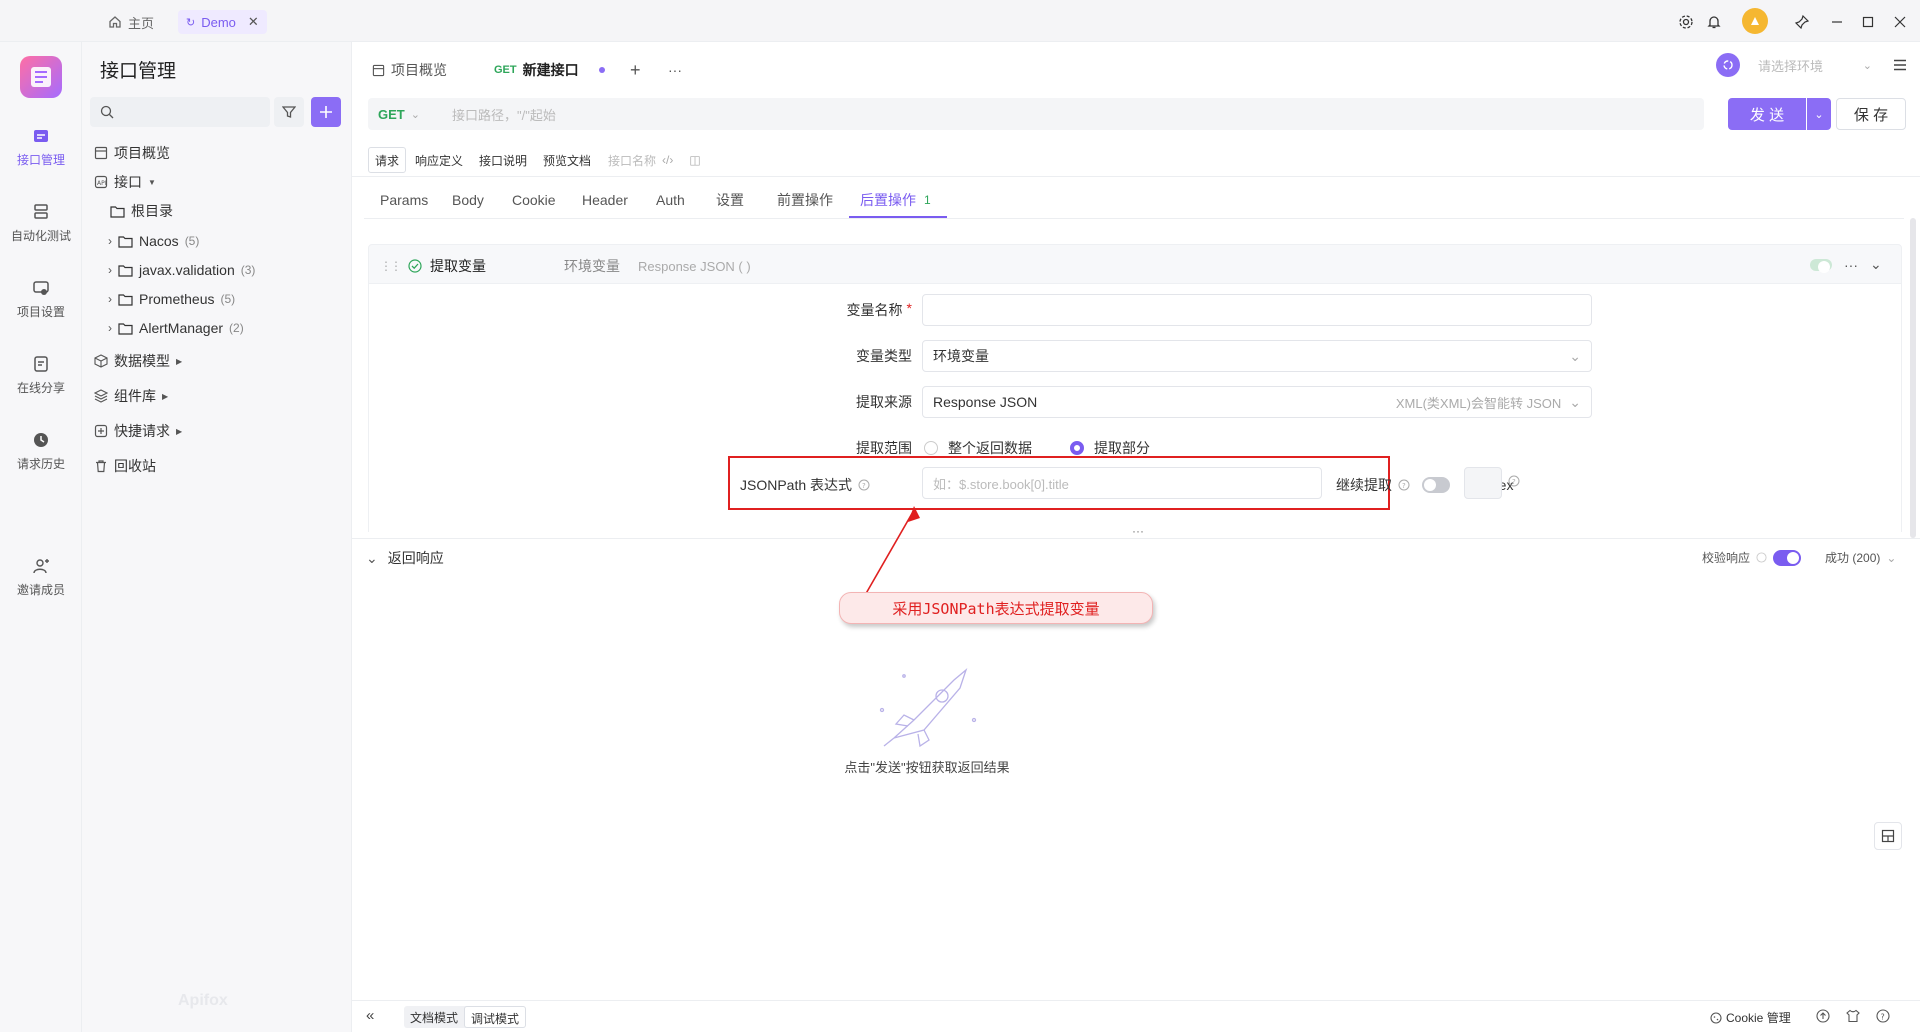  Describe the element at coordinates (439, 160) in the screenshot. I see `subtab-response: 响应定义` at that location.